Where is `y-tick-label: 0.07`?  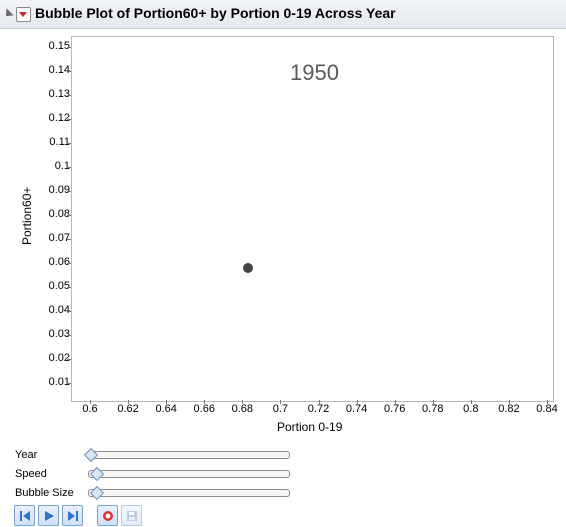 y-tick-label: 0.07 is located at coordinates (59, 238).